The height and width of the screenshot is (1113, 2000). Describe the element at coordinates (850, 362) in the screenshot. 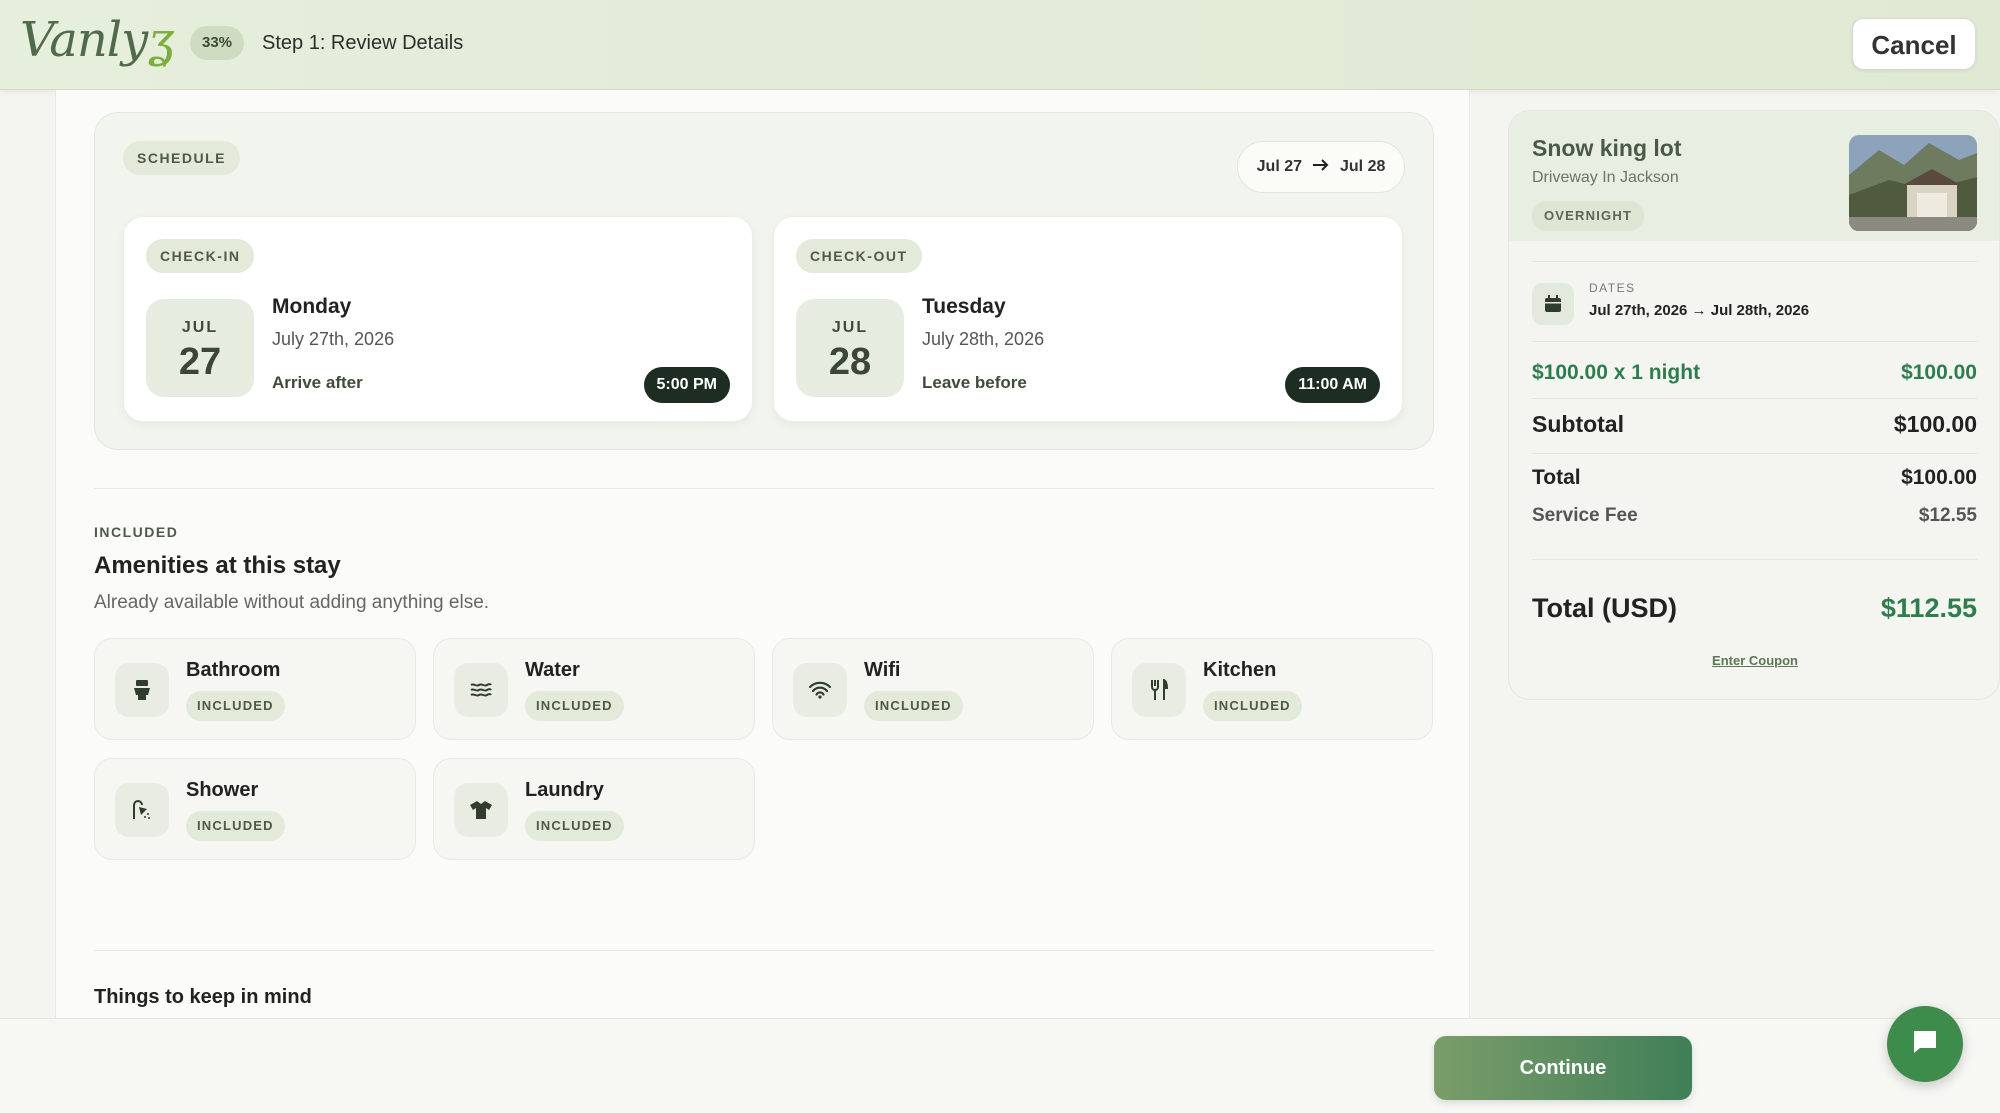

I see `calendar-day: 28` at that location.